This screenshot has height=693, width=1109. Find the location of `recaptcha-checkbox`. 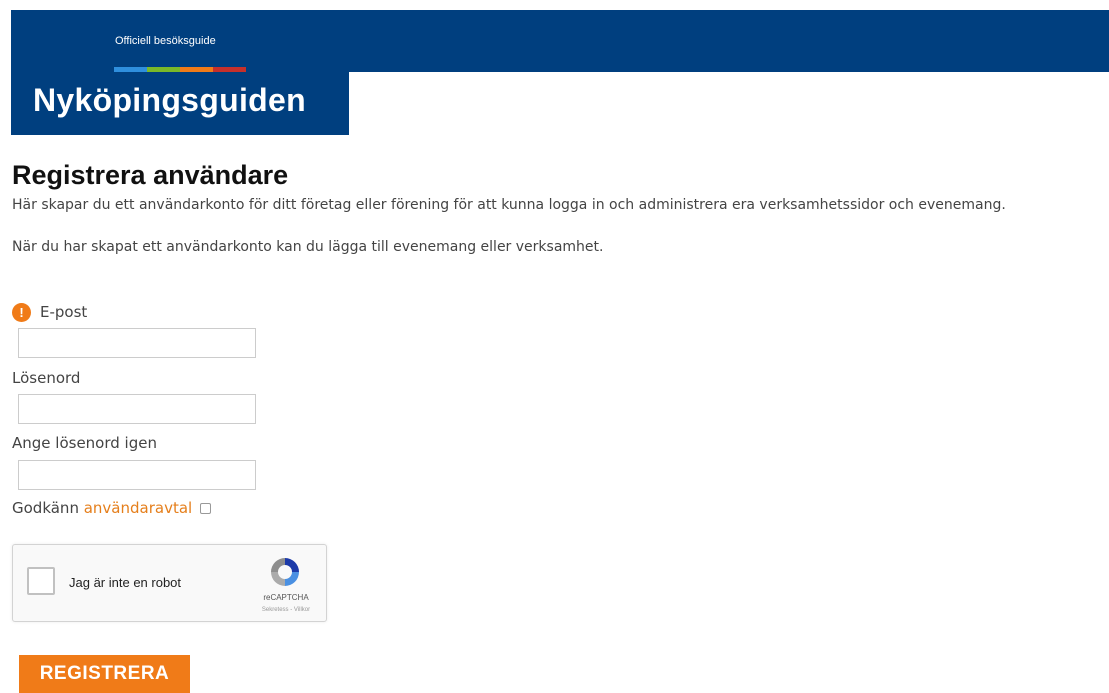

recaptcha-checkbox is located at coordinates (41, 581).